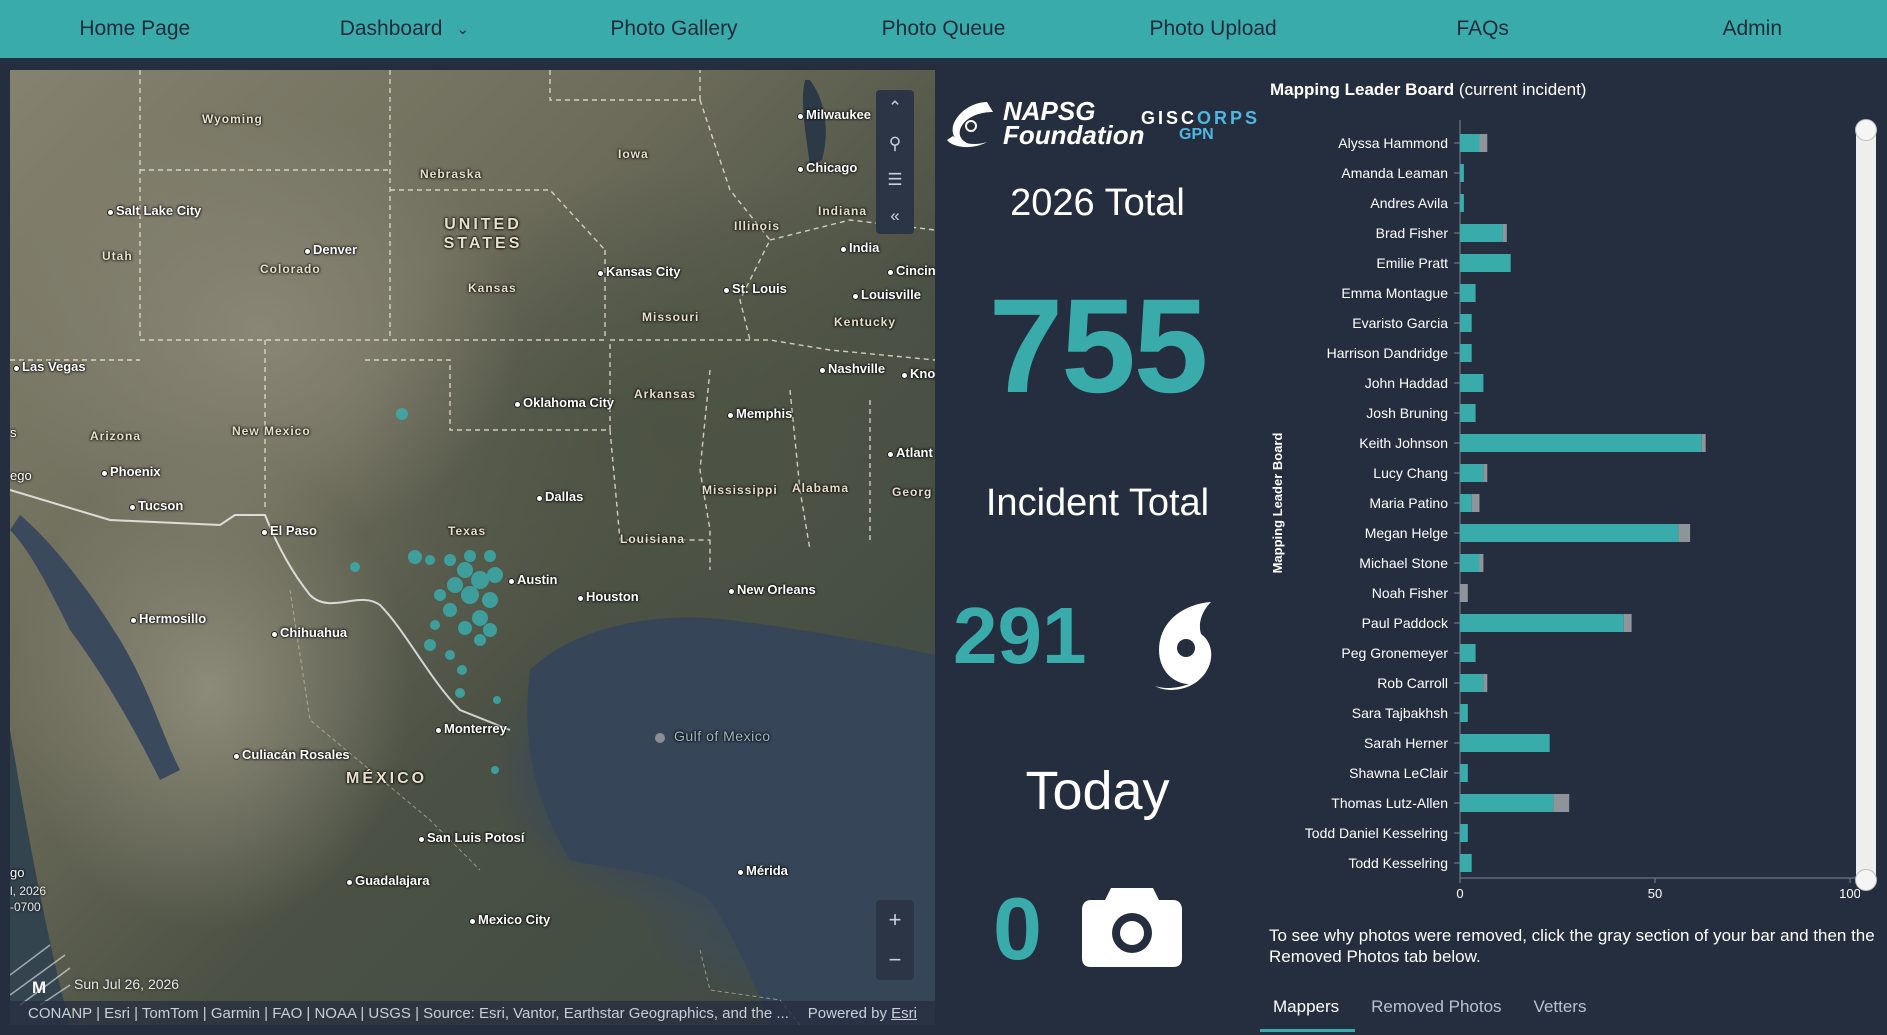  I want to click on city-label: St. Louis, so click(759, 288).